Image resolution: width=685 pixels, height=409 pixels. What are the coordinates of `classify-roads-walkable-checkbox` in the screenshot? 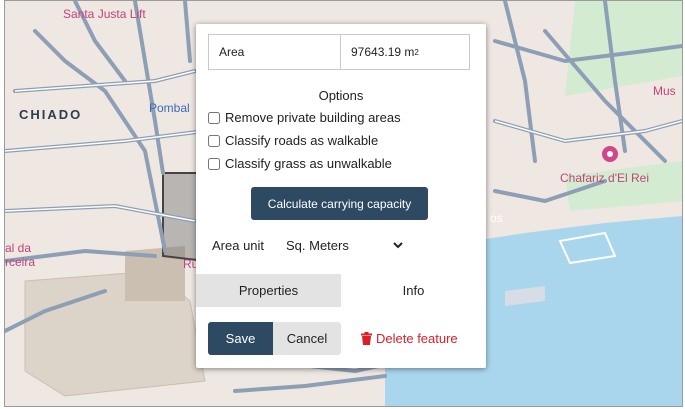 It's located at (214, 140).